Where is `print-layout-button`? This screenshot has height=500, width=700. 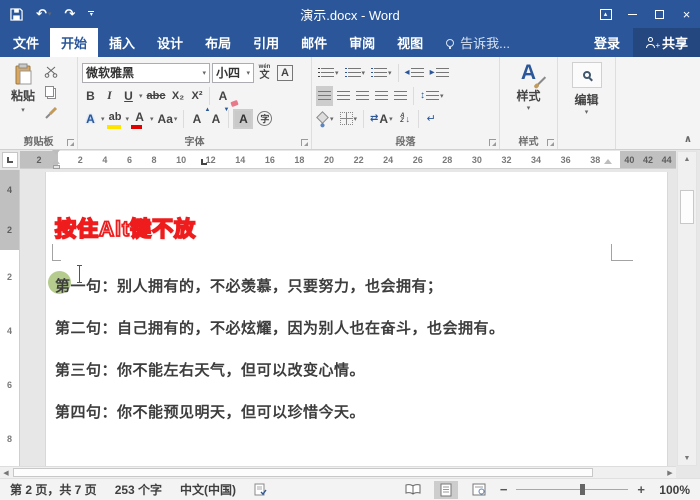 print-layout-button is located at coordinates (445, 489).